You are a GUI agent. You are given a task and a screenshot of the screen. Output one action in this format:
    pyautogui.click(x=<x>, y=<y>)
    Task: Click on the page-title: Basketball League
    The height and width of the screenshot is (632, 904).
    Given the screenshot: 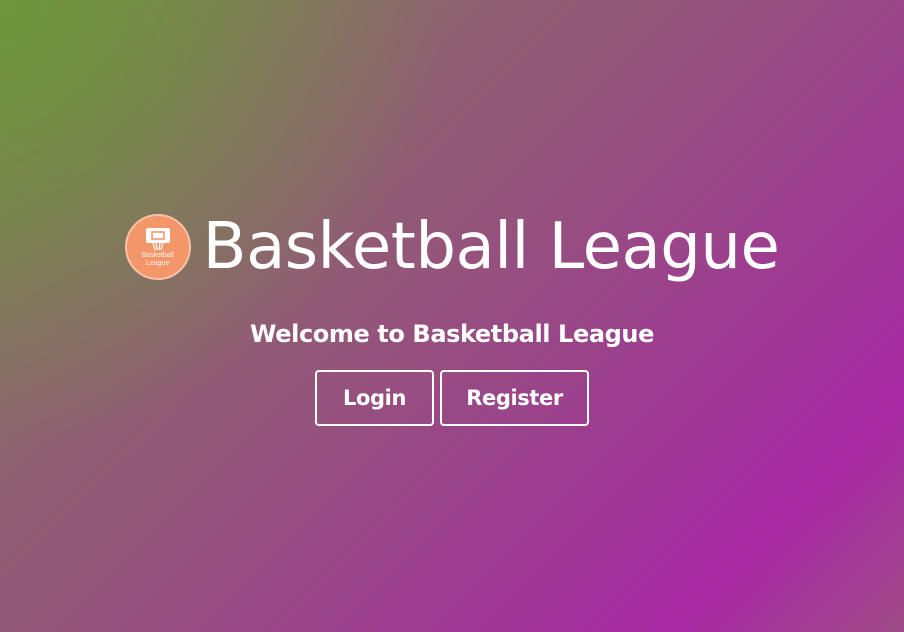 What is the action you would take?
    pyautogui.click(x=491, y=247)
    